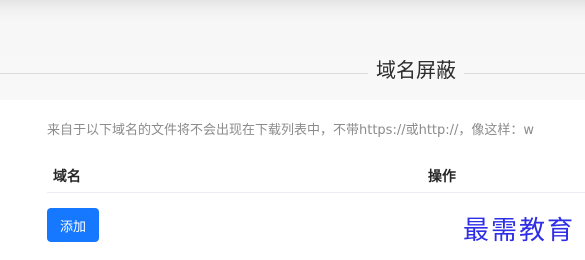 This screenshot has height=260, width=585. Describe the element at coordinates (67, 177) in the screenshot. I see `column-header-domain: 域名` at that location.